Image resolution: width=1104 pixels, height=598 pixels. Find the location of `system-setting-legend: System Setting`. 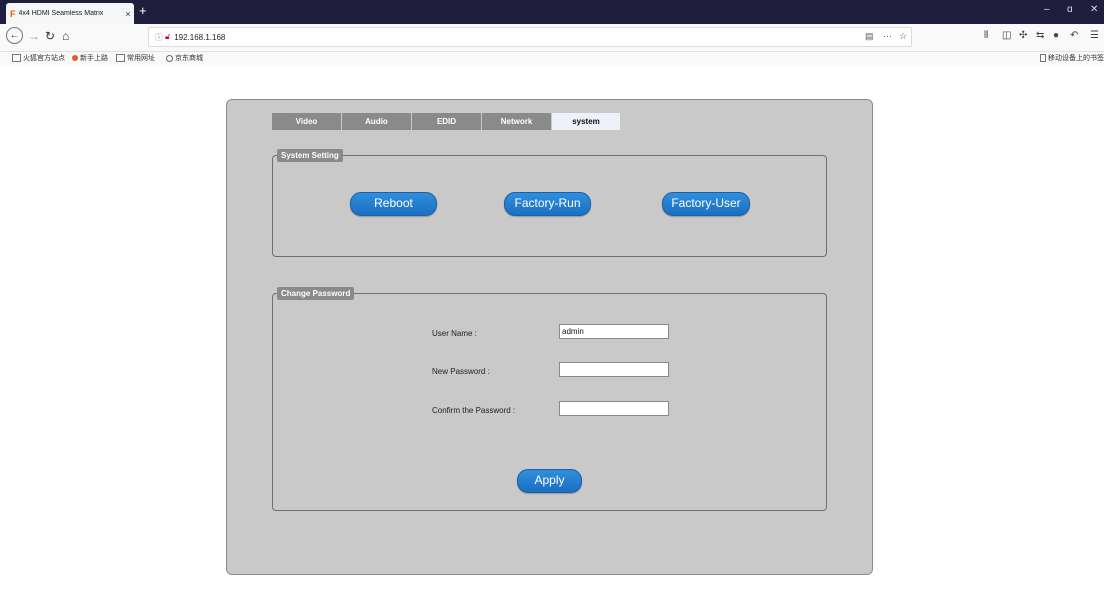

system-setting-legend: System Setting is located at coordinates (310, 155).